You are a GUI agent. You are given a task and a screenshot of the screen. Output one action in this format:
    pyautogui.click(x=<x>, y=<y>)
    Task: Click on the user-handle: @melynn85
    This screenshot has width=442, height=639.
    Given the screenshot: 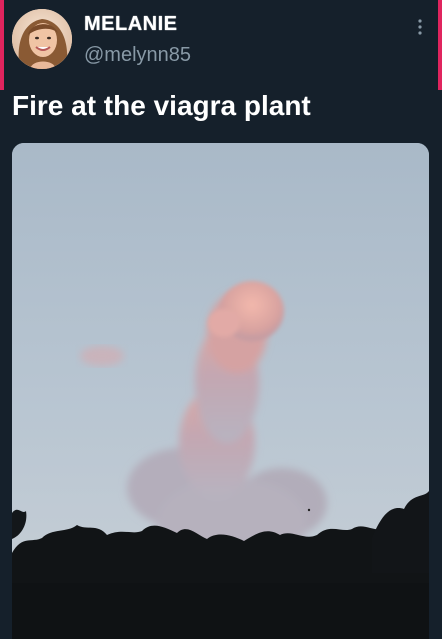 What is the action you would take?
    pyautogui.click(x=137, y=55)
    